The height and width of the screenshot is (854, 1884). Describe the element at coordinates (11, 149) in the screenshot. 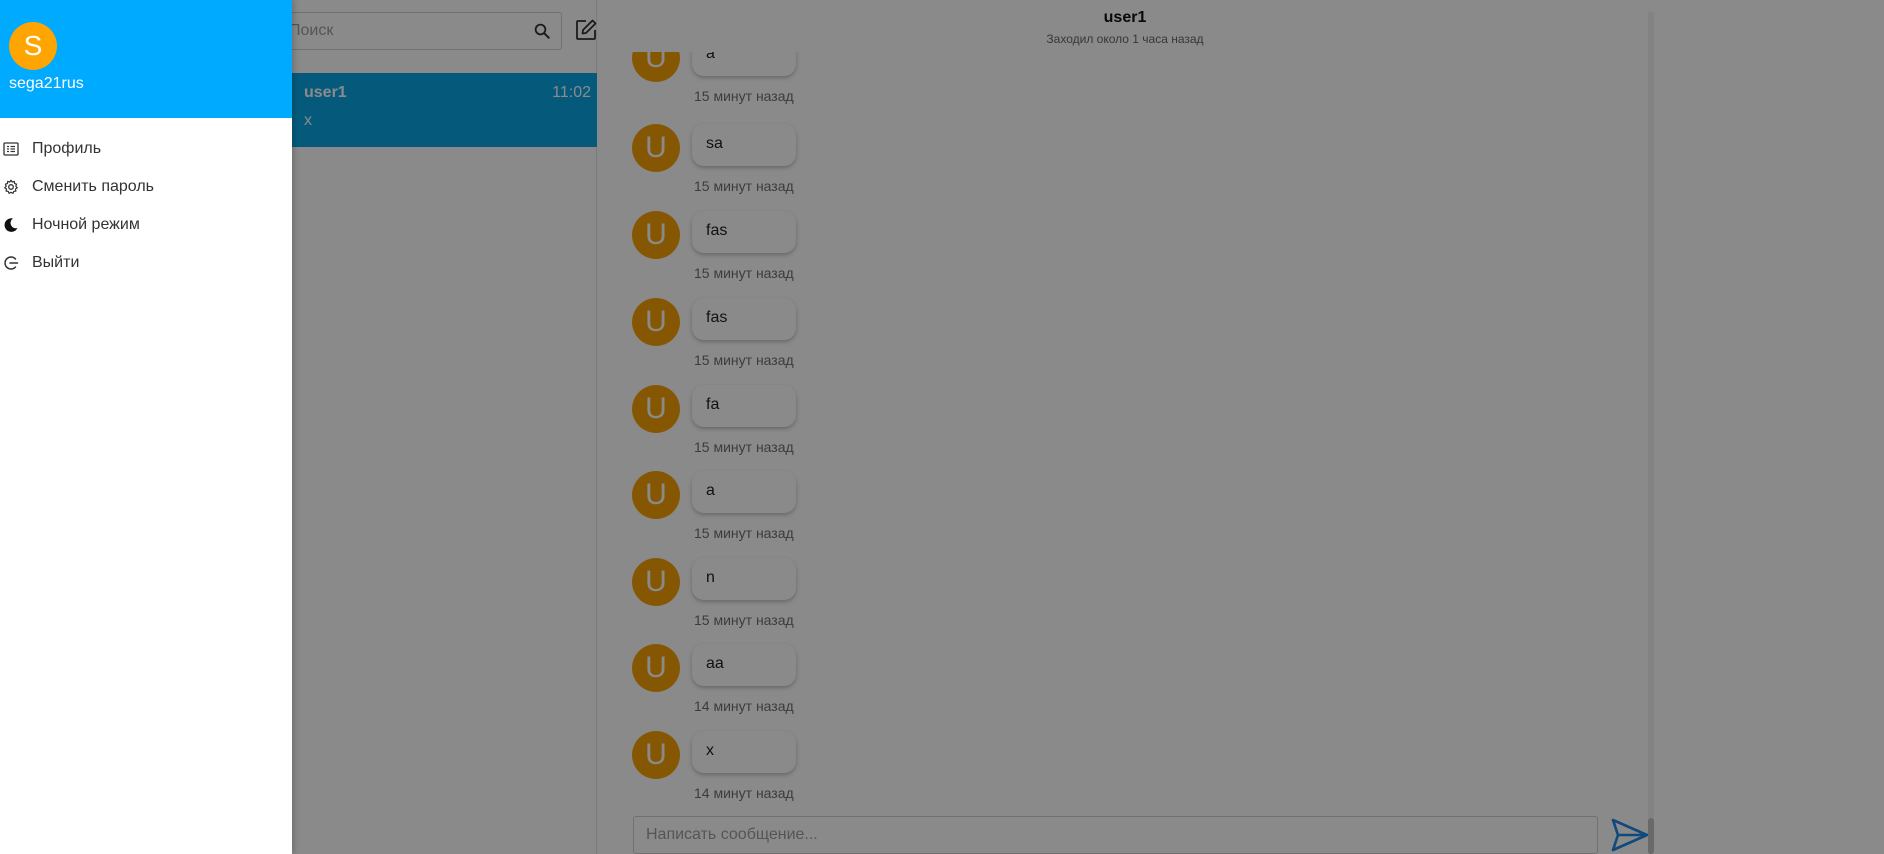

I see `profile-icon` at that location.